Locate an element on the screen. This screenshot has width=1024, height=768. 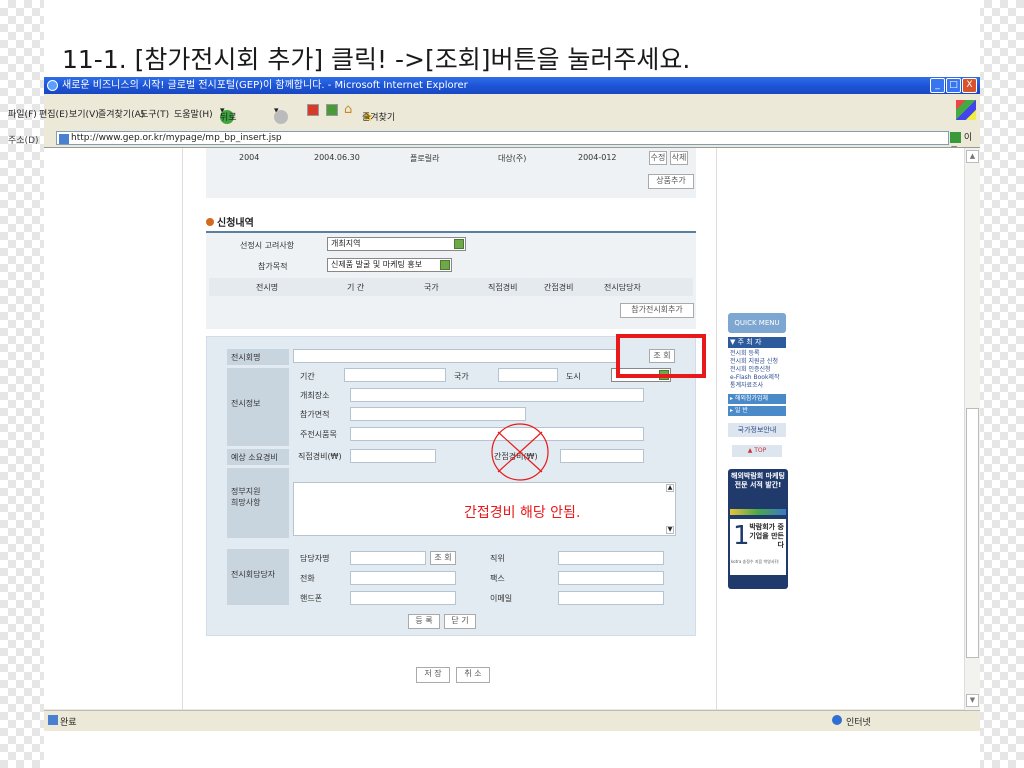
refresh-icon is located at coordinates (332, 110).